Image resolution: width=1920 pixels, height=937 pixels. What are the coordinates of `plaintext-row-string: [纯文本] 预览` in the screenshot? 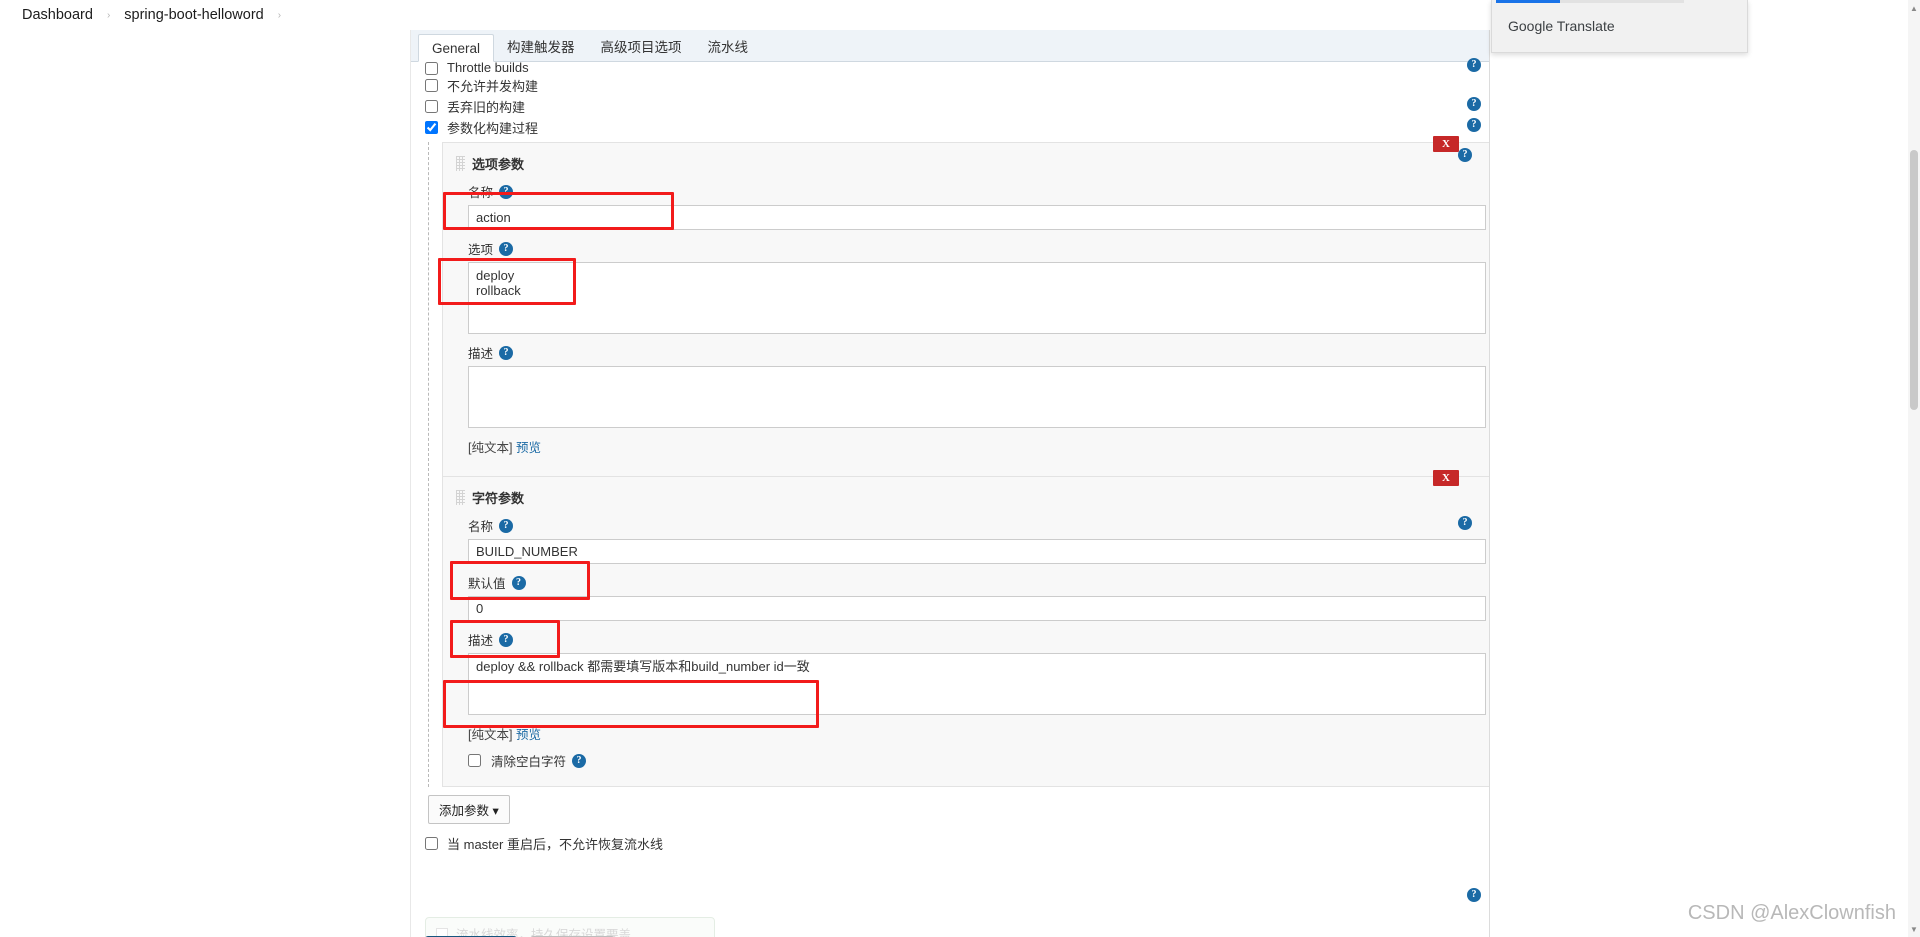 It's located at (972, 733).